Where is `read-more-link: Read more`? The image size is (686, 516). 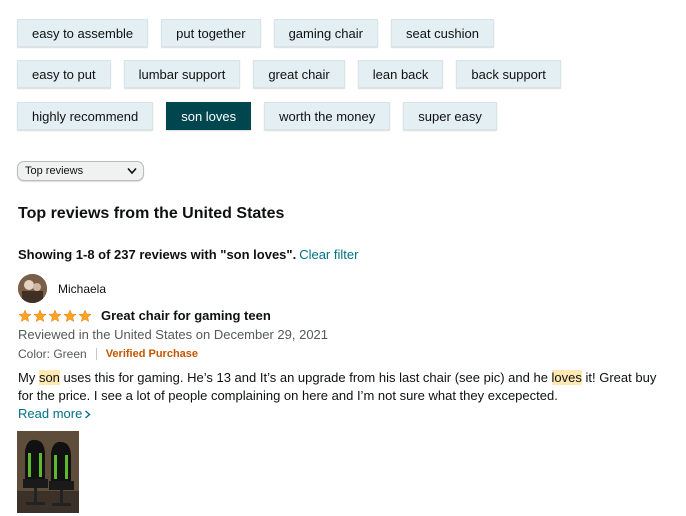 read-more-link: Read more is located at coordinates (54, 413).